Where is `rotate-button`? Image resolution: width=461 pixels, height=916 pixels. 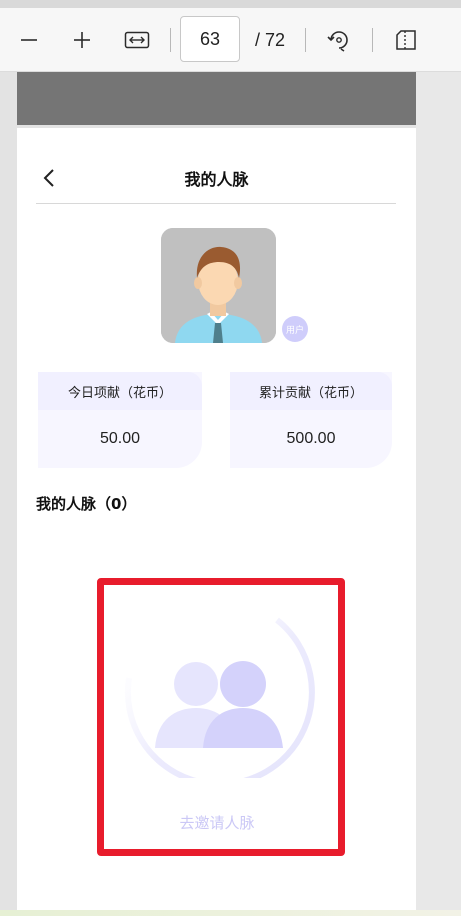 rotate-button is located at coordinates (339, 40).